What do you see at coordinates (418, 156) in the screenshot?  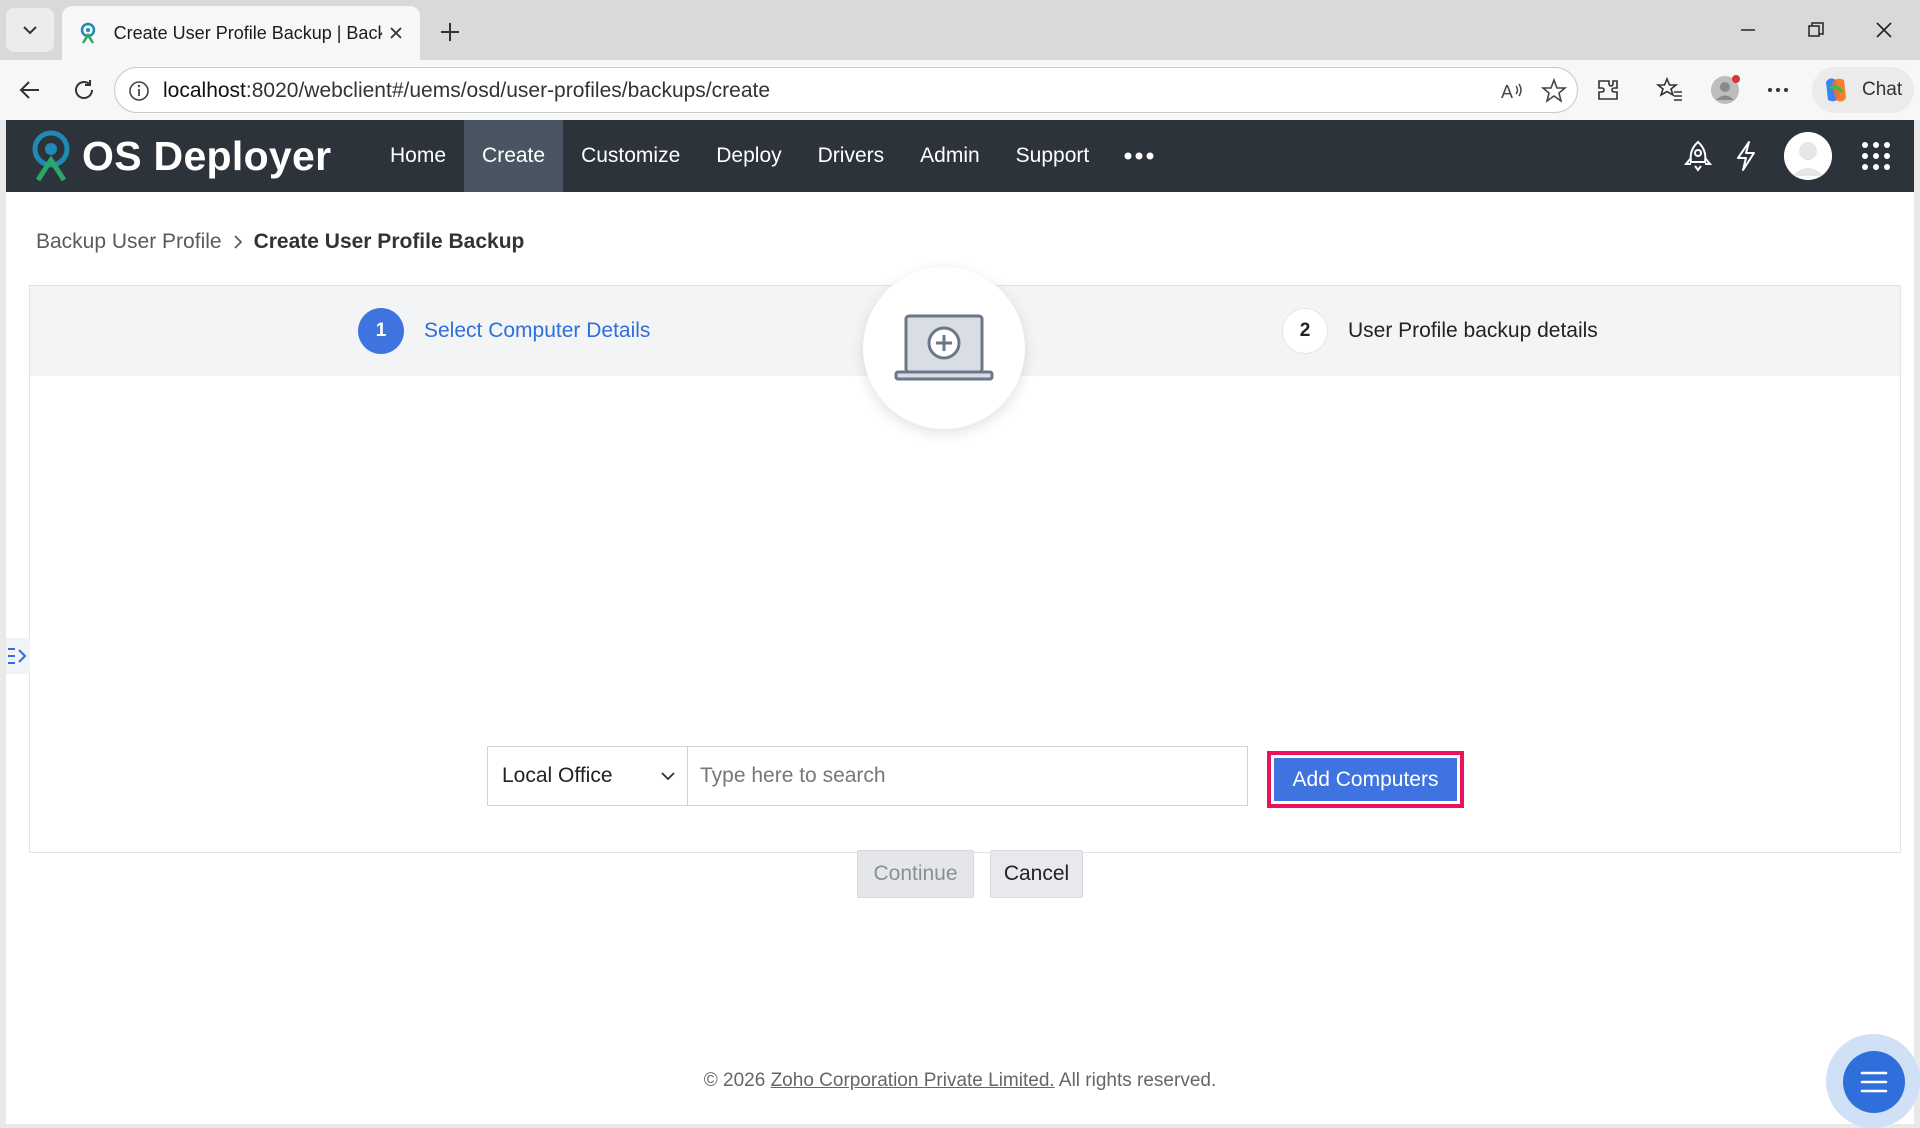 I see `nav-home: Home` at bounding box center [418, 156].